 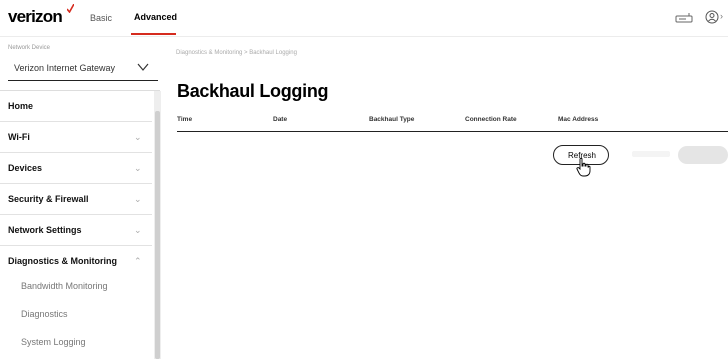 I want to click on sidebar-item-label: Network Settings, so click(x=45, y=230).